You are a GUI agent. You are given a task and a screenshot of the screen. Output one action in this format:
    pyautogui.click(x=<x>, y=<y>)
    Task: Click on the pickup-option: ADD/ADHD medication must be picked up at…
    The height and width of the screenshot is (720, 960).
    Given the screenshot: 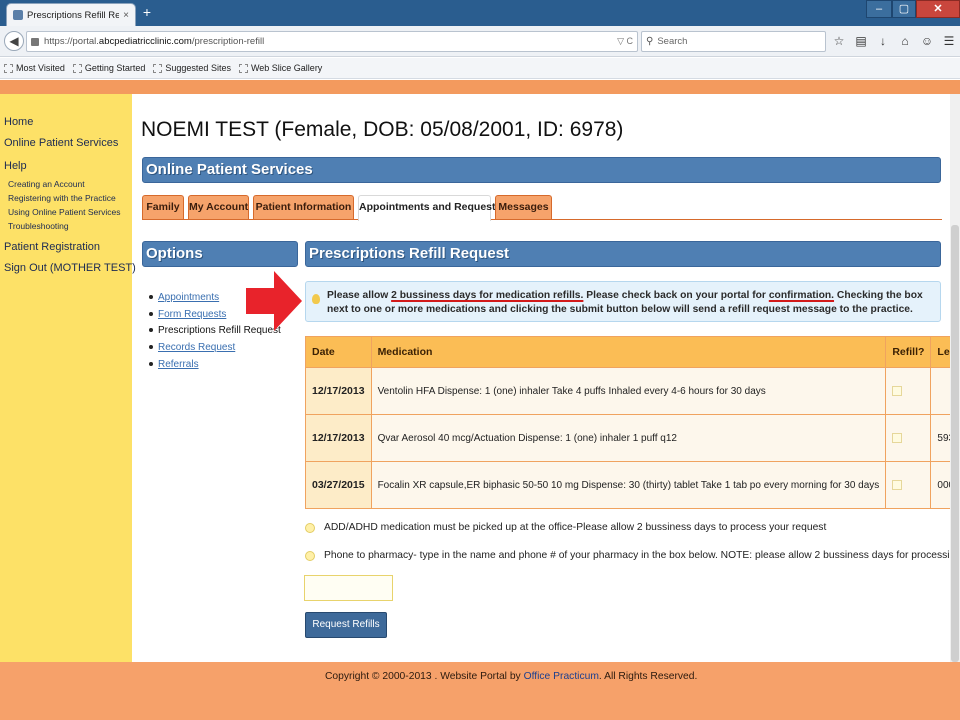 What is the action you would take?
    pyautogui.click(x=565, y=527)
    